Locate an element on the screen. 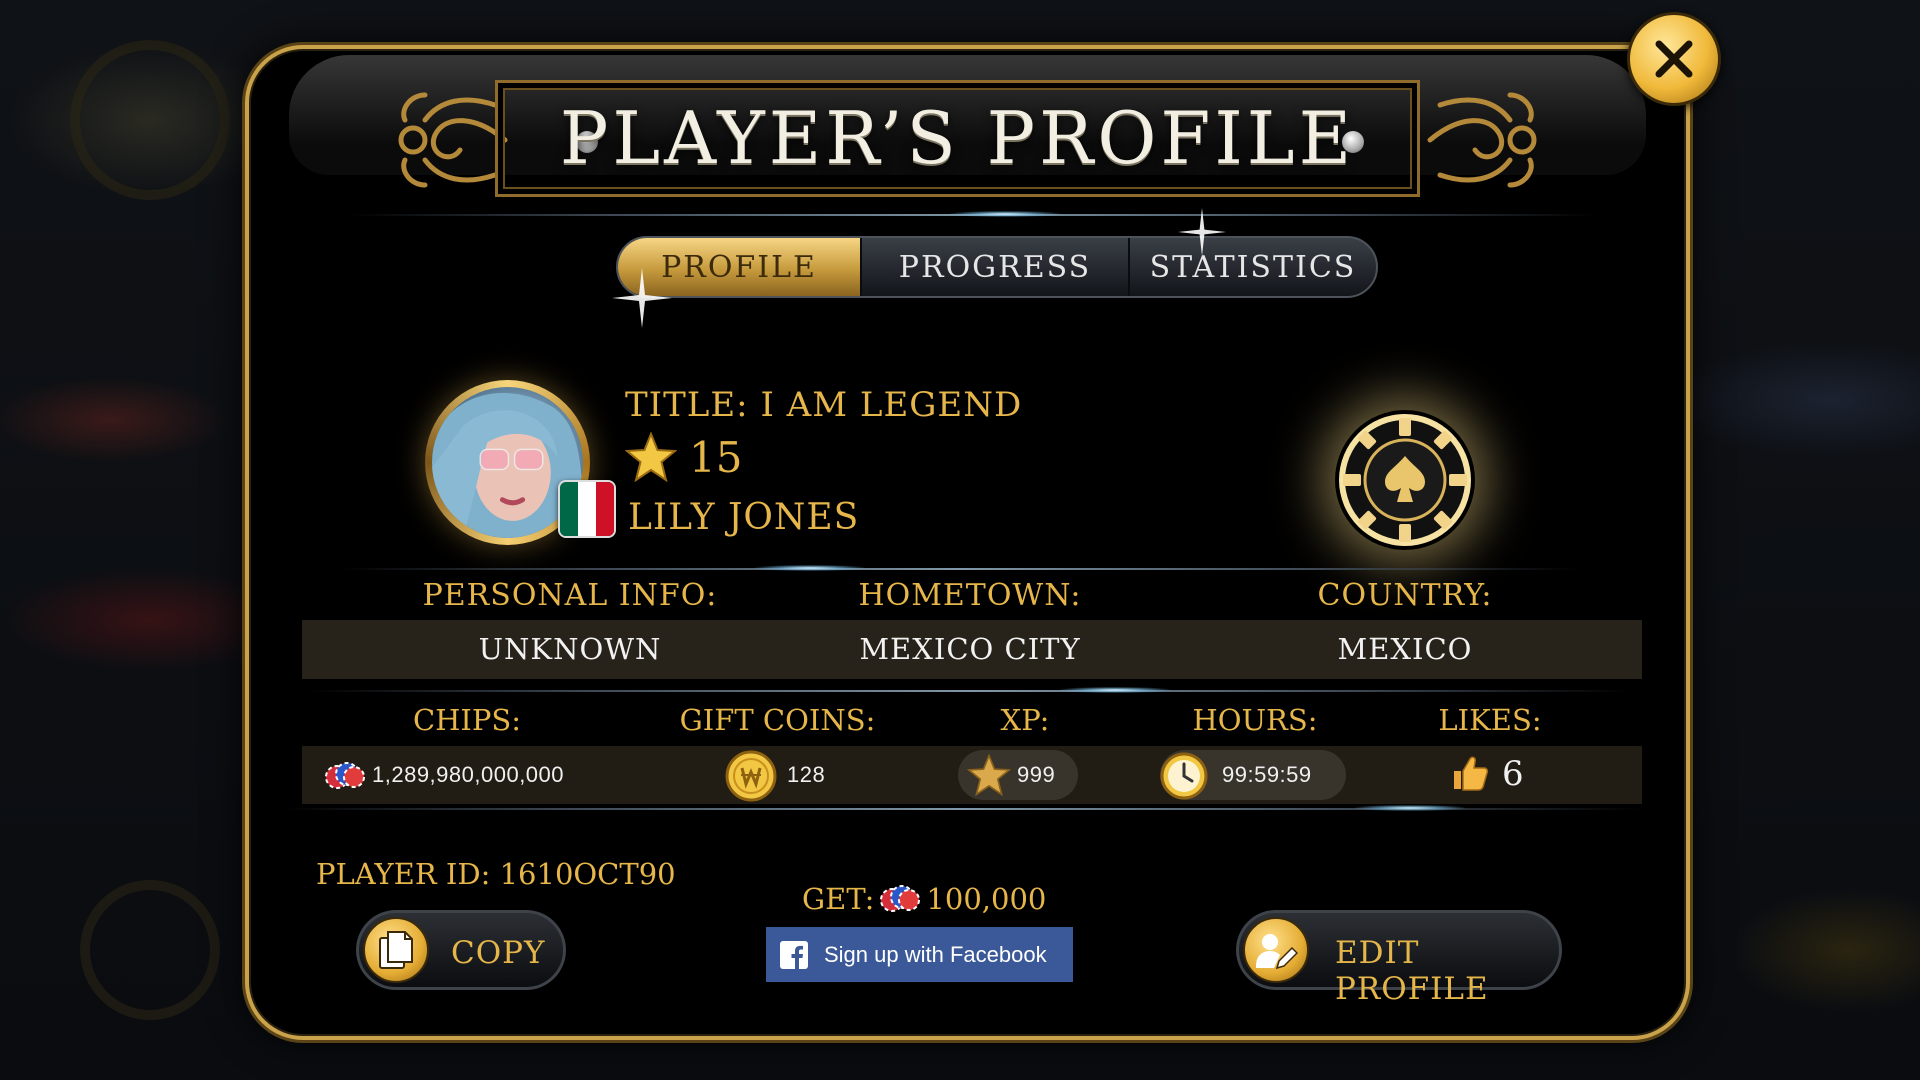 The image size is (1920, 1080). facebook-reward: GET: 100,000 is located at coordinates (924, 899).